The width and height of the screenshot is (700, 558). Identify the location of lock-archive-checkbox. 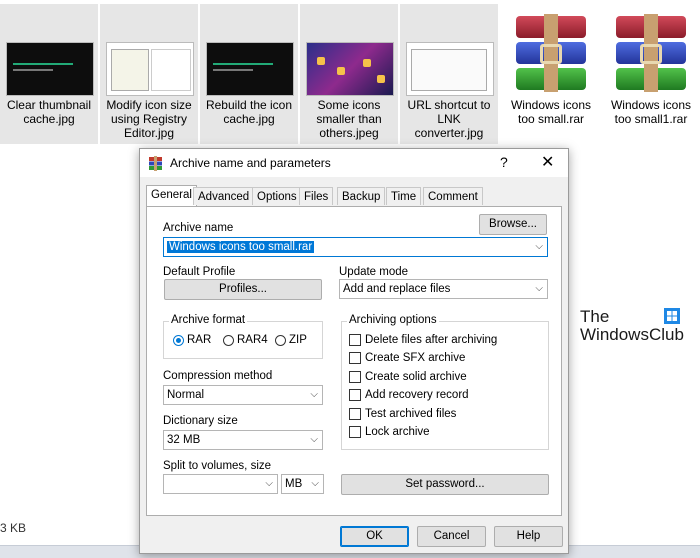
(355, 432).